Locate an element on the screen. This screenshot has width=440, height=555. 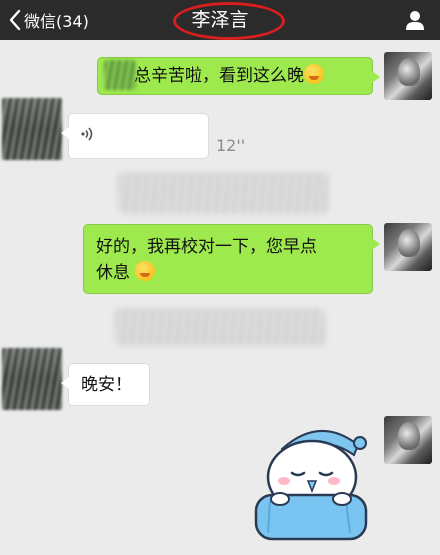
sent-message-bubble: 好的，我再校对一下，您早点 休息 is located at coordinates (231, 259).